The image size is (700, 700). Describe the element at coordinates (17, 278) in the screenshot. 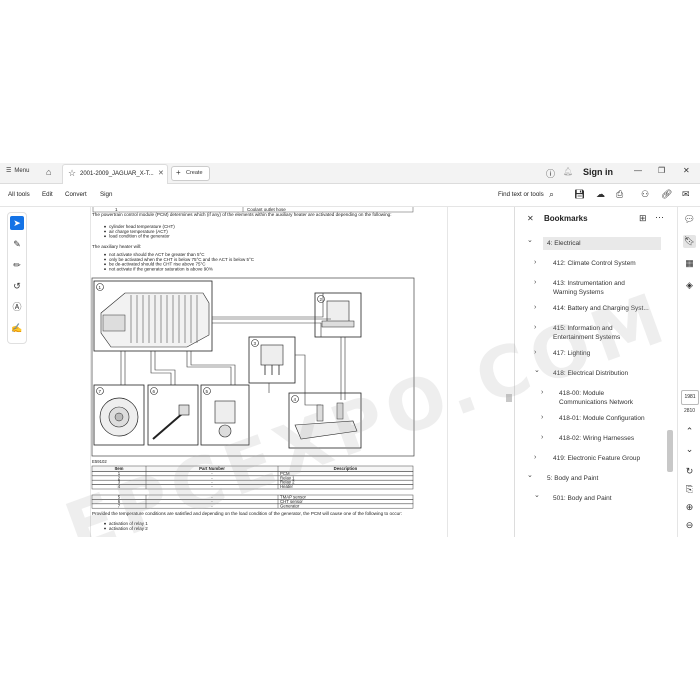

I see `quick-tools: ➤ ✎ ✏ ↺ Ⓐ ✍` at that location.